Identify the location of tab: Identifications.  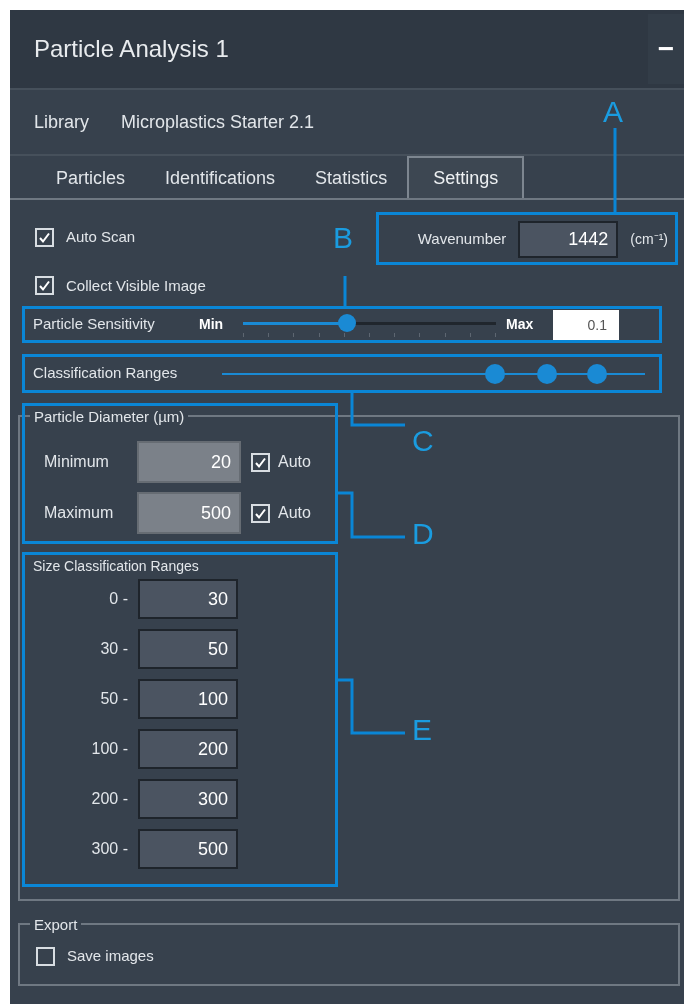
(220, 178).